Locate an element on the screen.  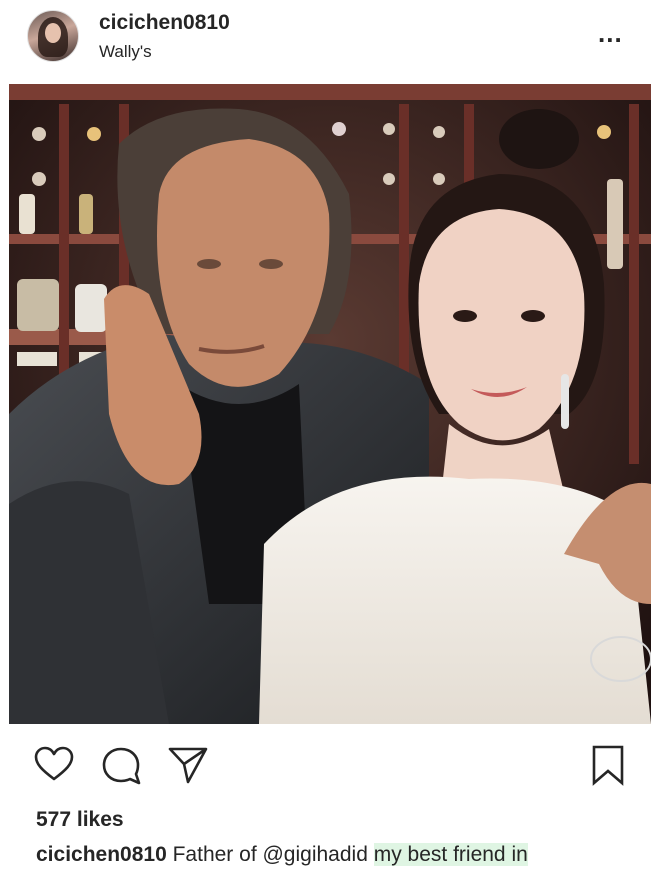
heart-icon is located at coordinates (54, 765).